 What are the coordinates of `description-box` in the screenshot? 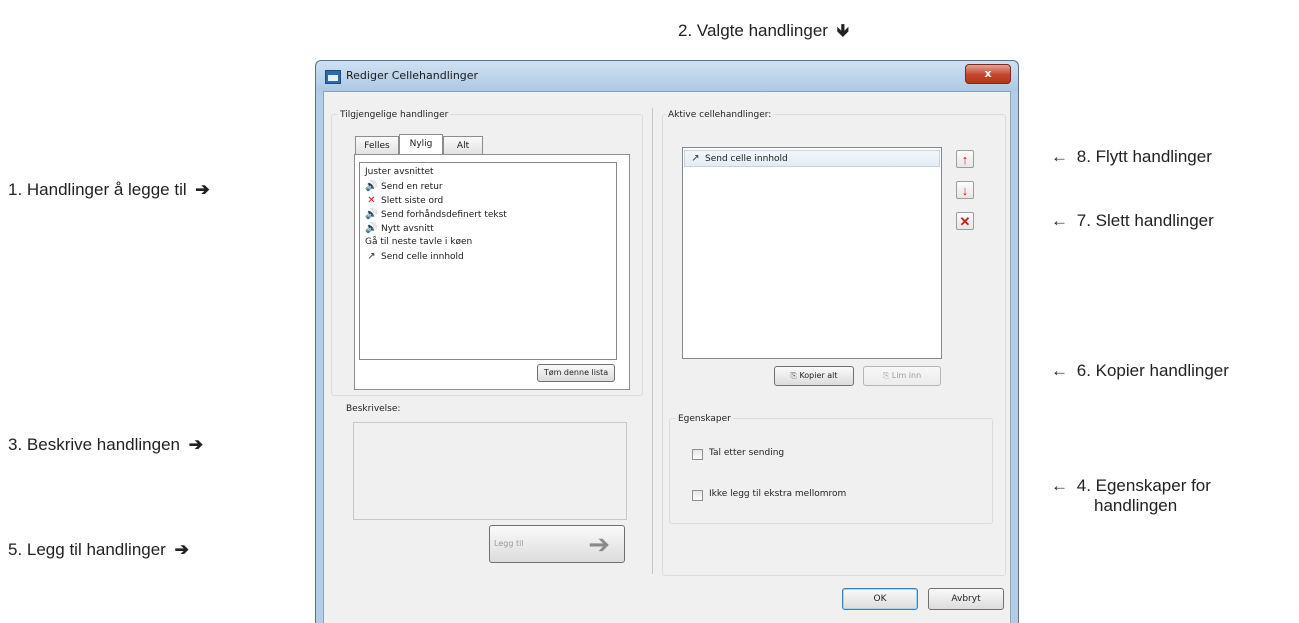 It's located at (490, 471).